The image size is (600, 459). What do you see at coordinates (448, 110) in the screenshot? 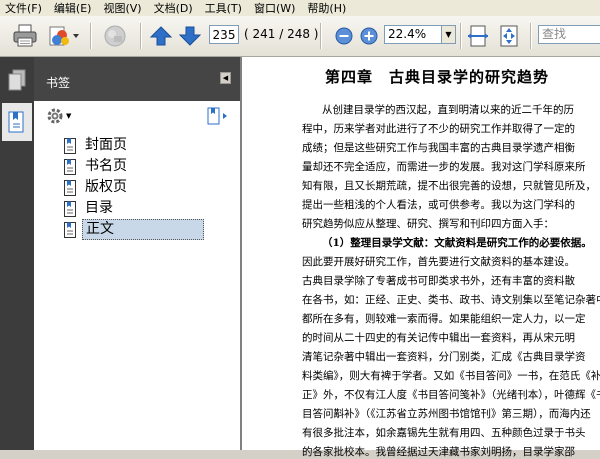
I see `text-line: 从创建目录学的西汉起，直到明清以来的近二千年的历` at bounding box center [448, 110].